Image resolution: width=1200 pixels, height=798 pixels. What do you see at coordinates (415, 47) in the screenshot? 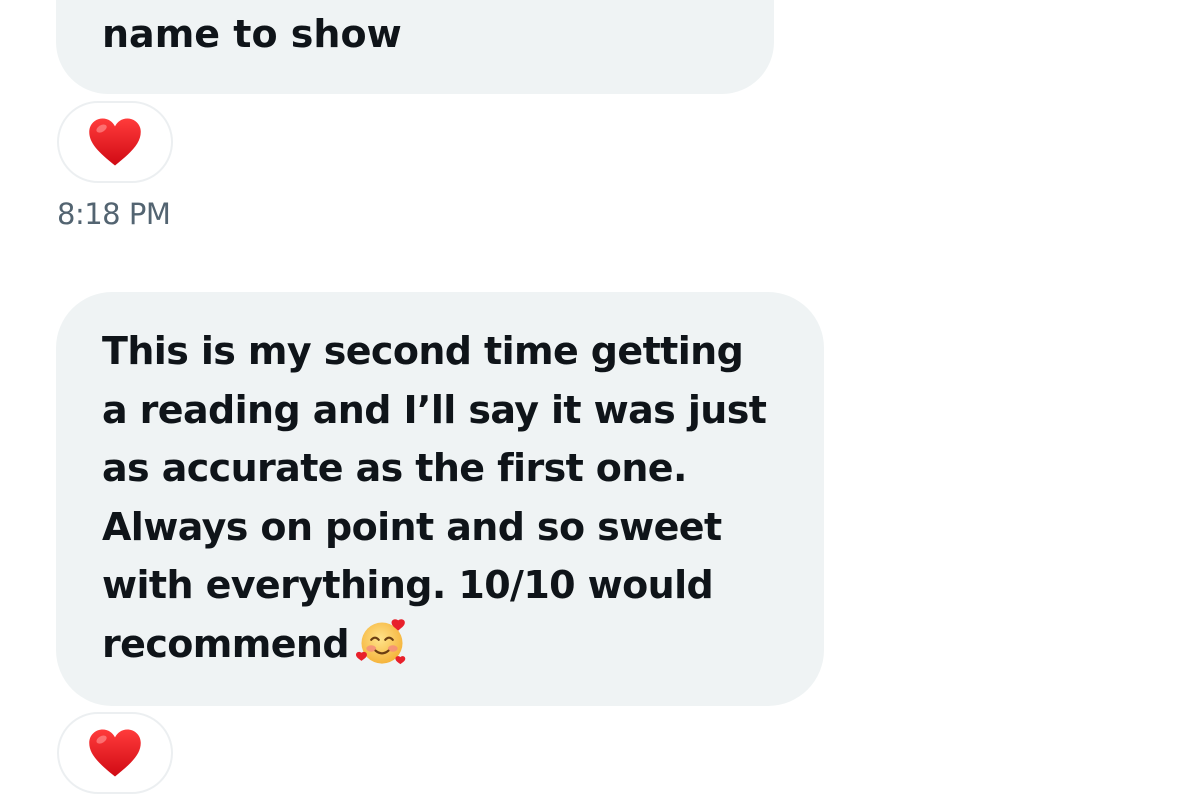
I see `message-bubble: name to show` at bounding box center [415, 47].